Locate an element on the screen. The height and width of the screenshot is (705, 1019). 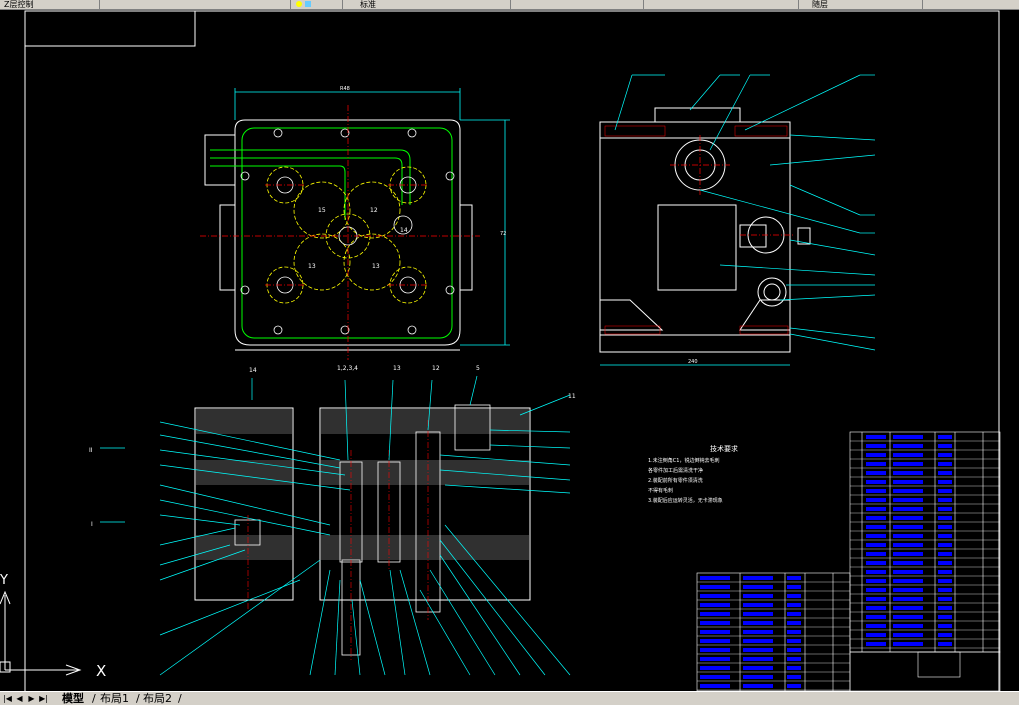
layer-control: Z层控制 is located at coordinates (50, 4).